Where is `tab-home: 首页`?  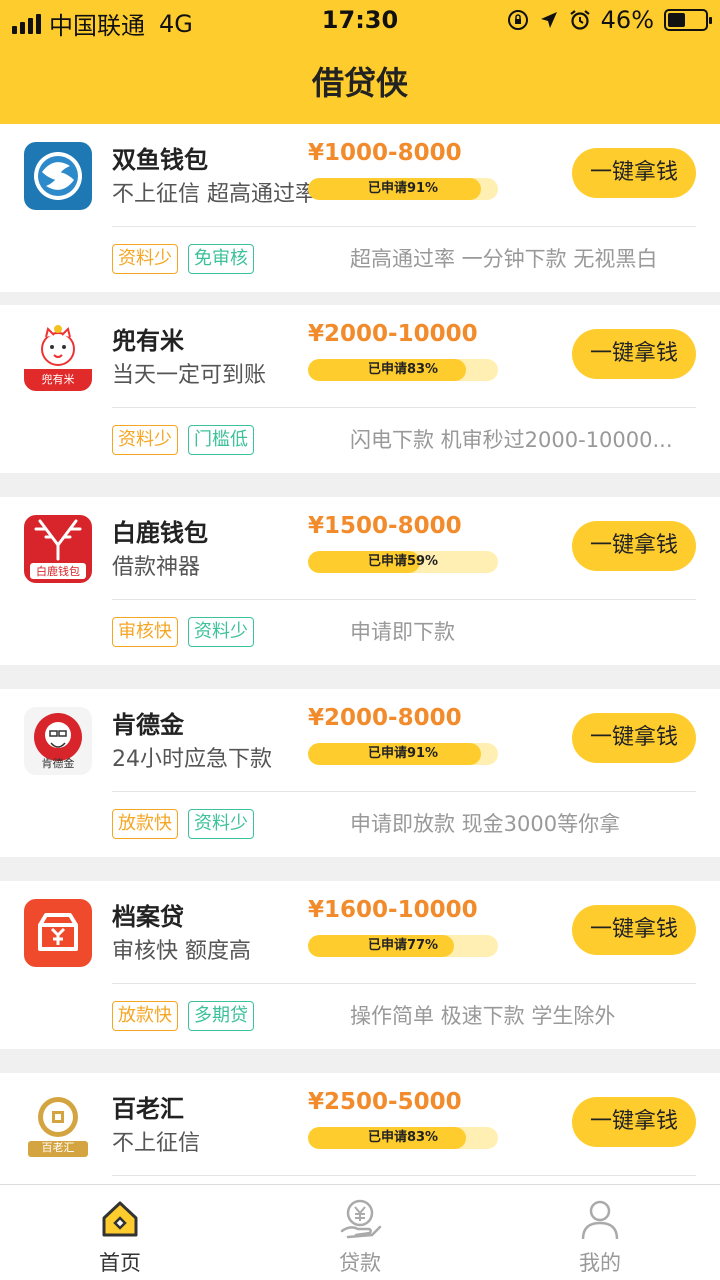 tab-home: 首页 is located at coordinates (120, 1232).